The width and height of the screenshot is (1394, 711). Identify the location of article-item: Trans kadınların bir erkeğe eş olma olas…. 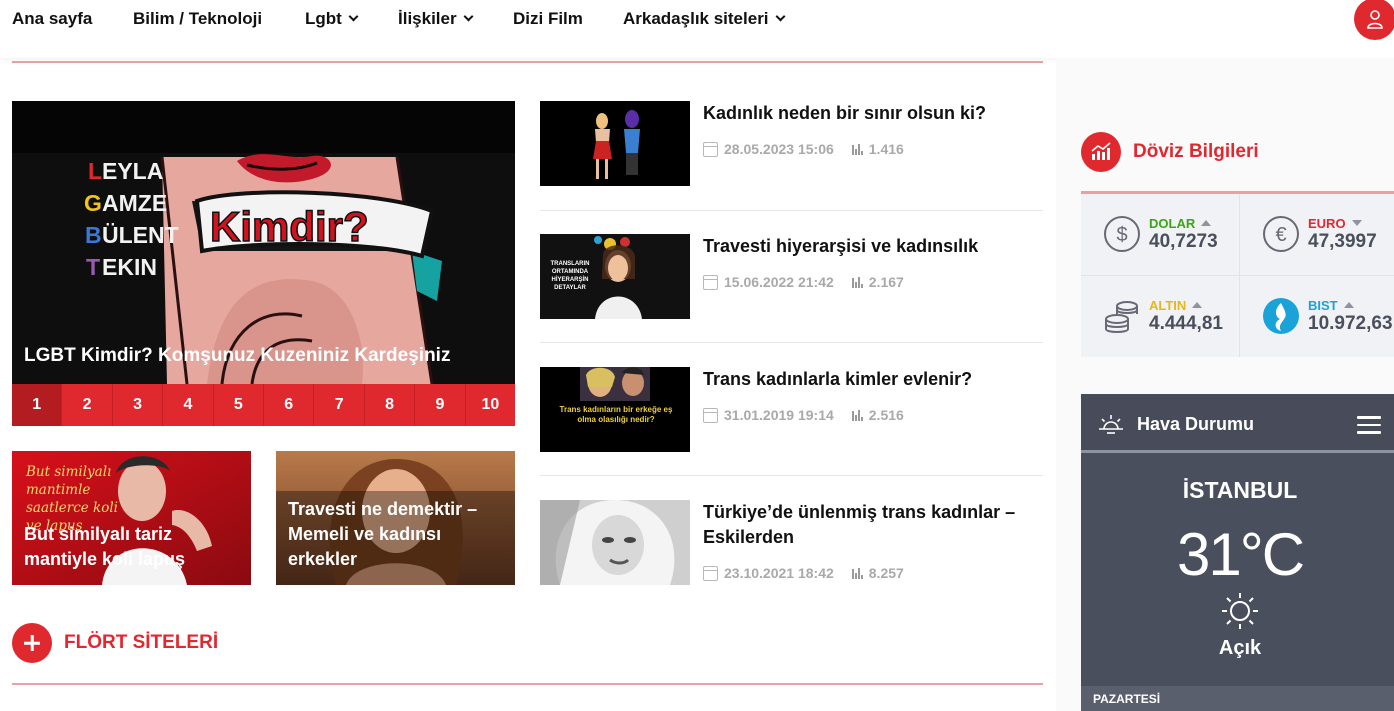
(791, 412).